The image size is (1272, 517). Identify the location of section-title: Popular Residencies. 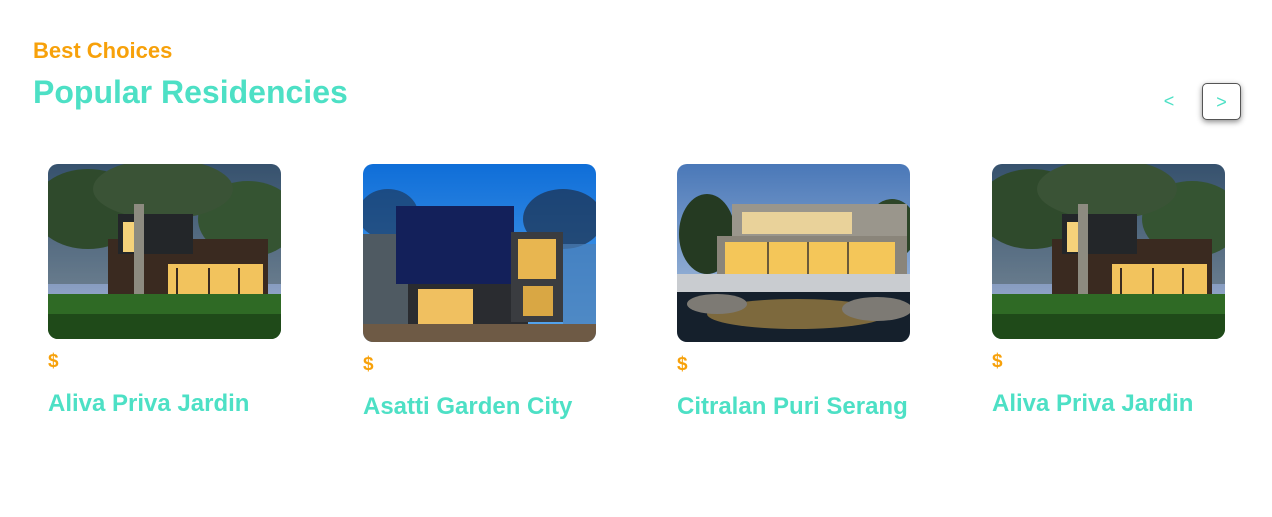
(190, 92).